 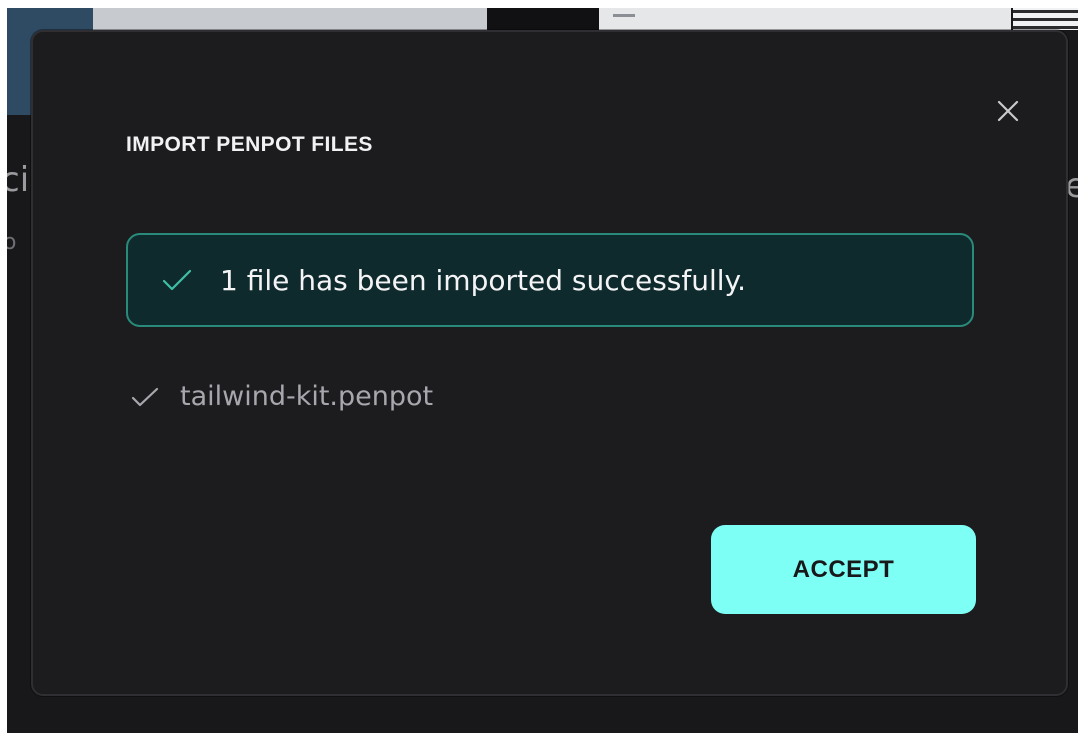 What do you see at coordinates (249, 144) in the screenshot?
I see `dialog-title: IMPORT PENPOT FILES` at bounding box center [249, 144].